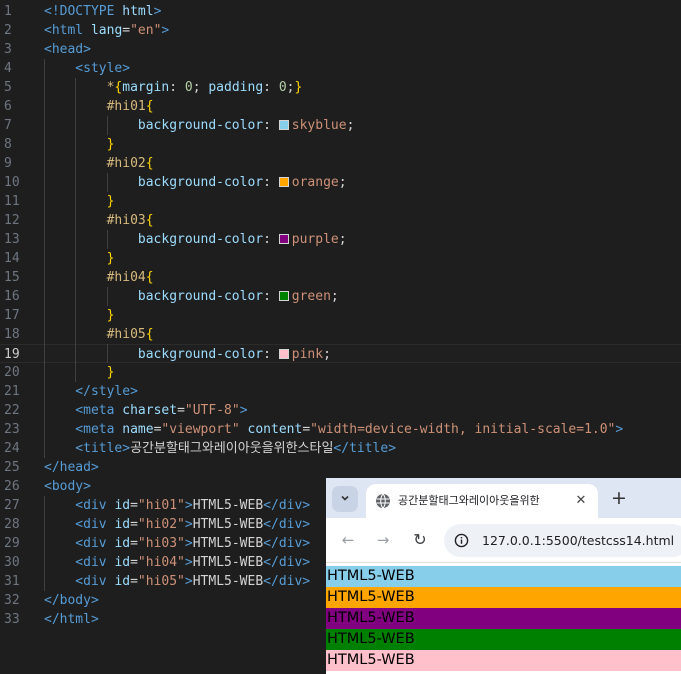  Describe the element at coordinates (150, 410) in the screenshot. I see `code-token: charset` at that location.